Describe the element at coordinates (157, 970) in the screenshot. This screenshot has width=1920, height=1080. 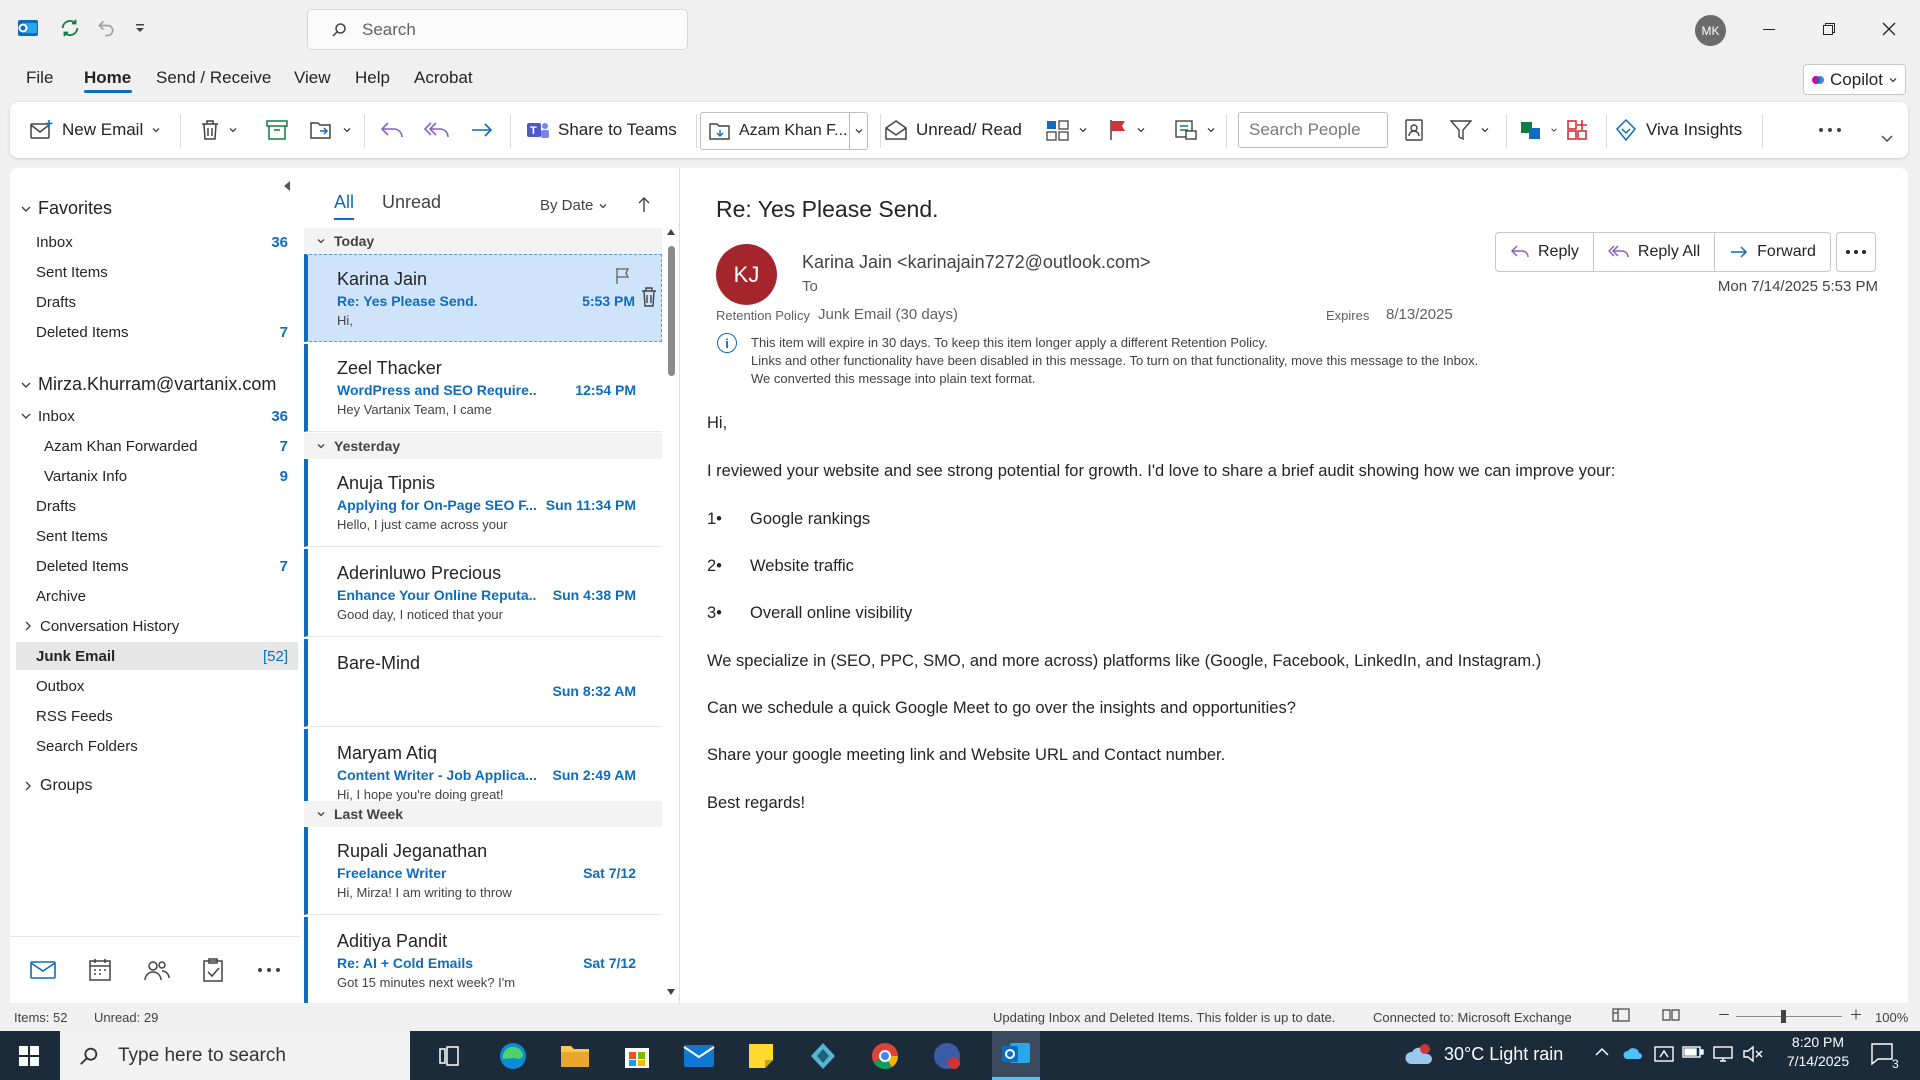
I see `people-icon` at that location.